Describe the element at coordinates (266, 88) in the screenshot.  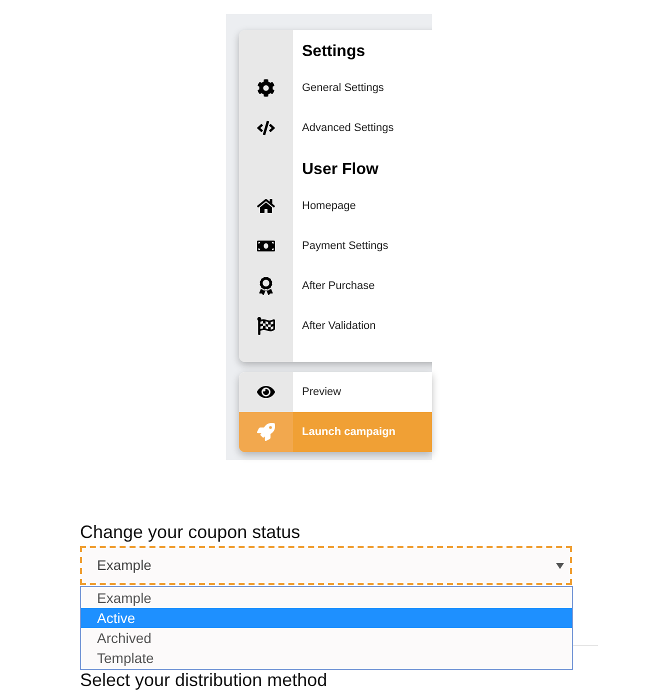
I see `gear-icon` at that location.